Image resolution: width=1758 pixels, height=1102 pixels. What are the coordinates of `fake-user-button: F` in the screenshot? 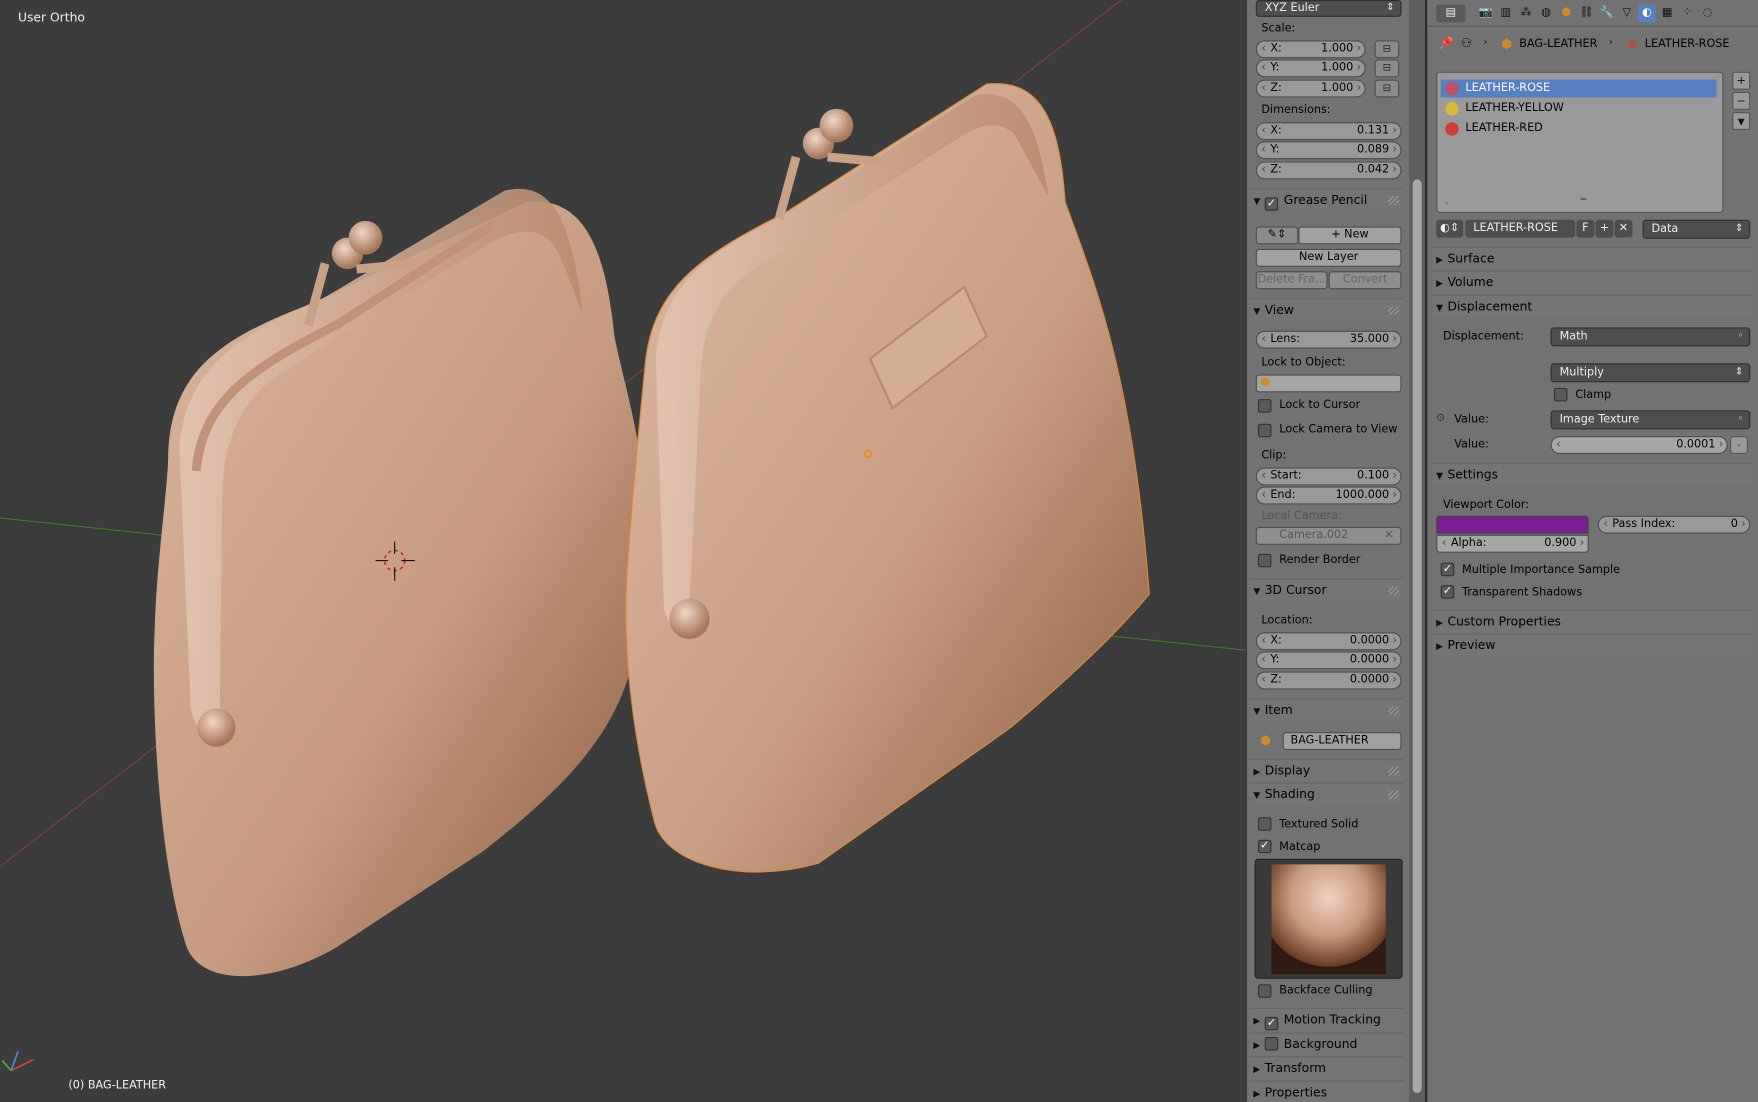 It's located at (1585, 228).